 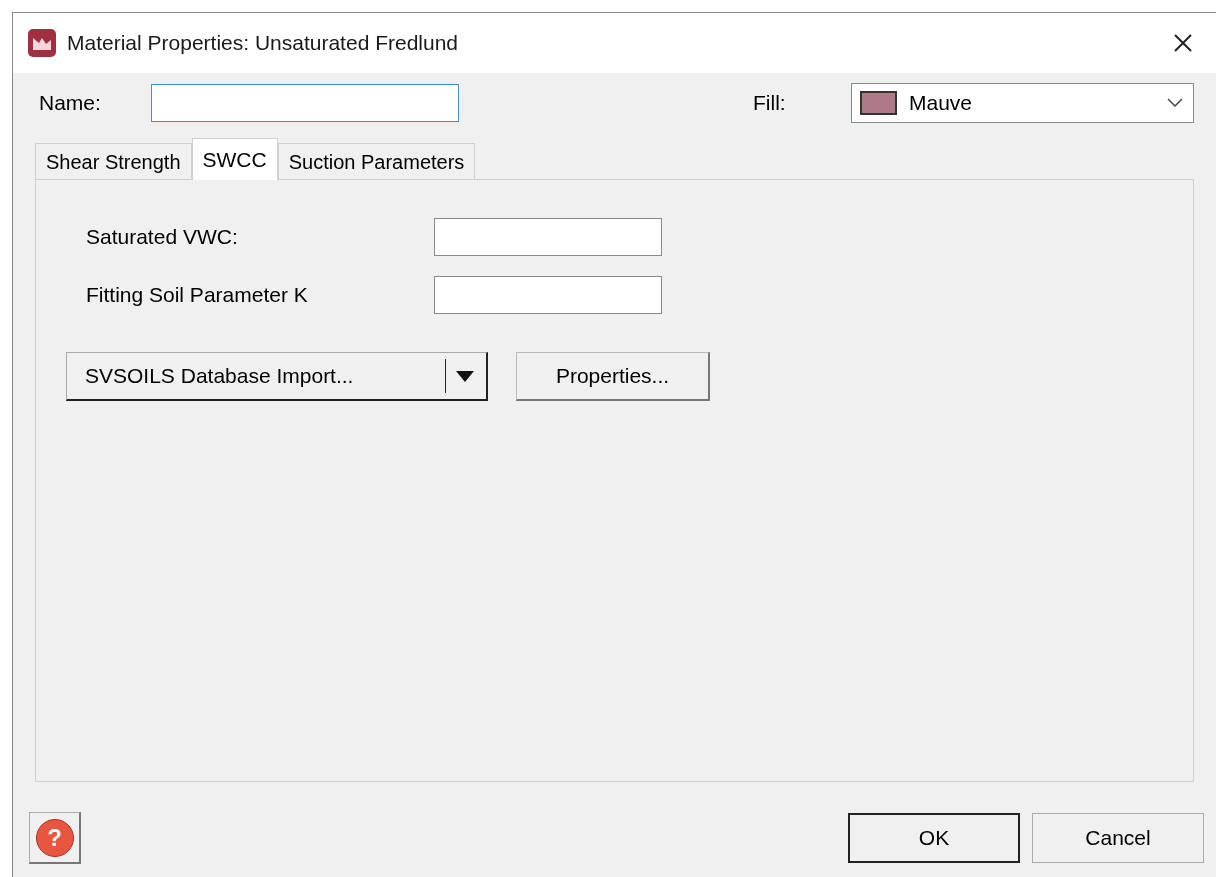 What do you see at coordinates (1022, 103) in the screenshot?
I see `fill-dropdown: Mauve` at bounding box center [1022, 103].